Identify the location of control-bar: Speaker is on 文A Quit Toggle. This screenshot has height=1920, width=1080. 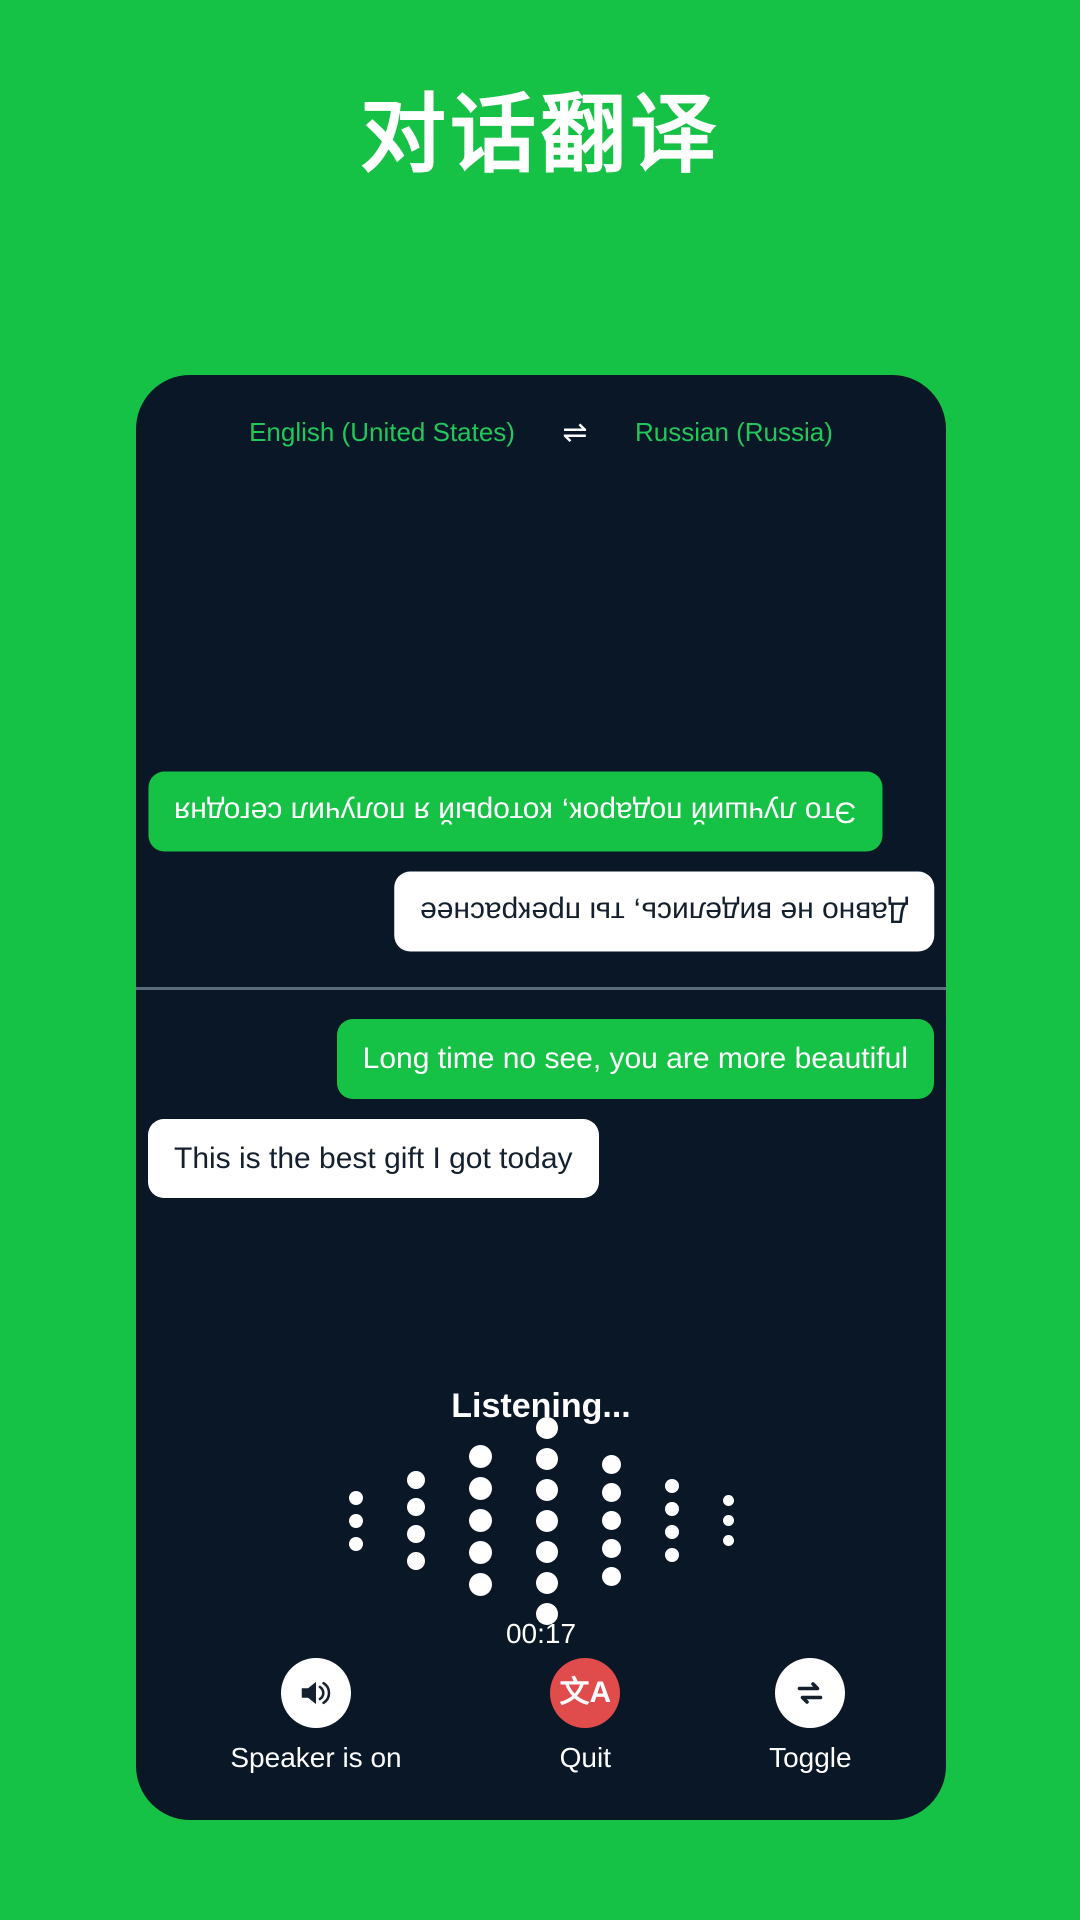
(541, 1716).